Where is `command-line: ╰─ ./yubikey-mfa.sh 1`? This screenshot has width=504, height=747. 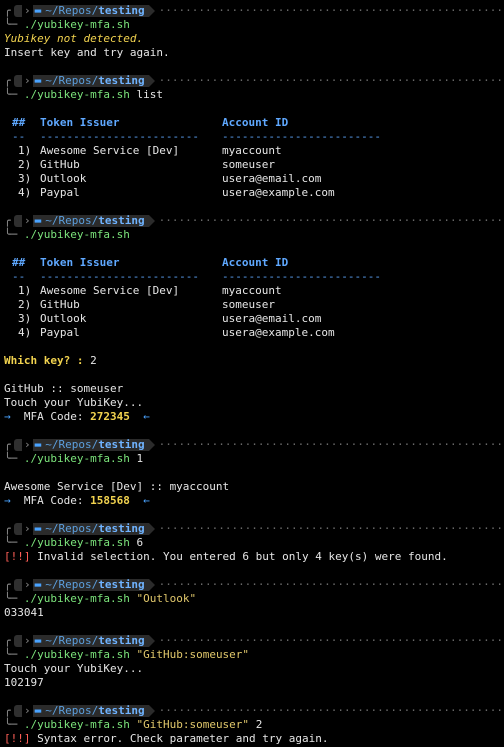
command-line: ╰─ ./yubikey-mfa.sh 1 is located at coordinates (254, 459).